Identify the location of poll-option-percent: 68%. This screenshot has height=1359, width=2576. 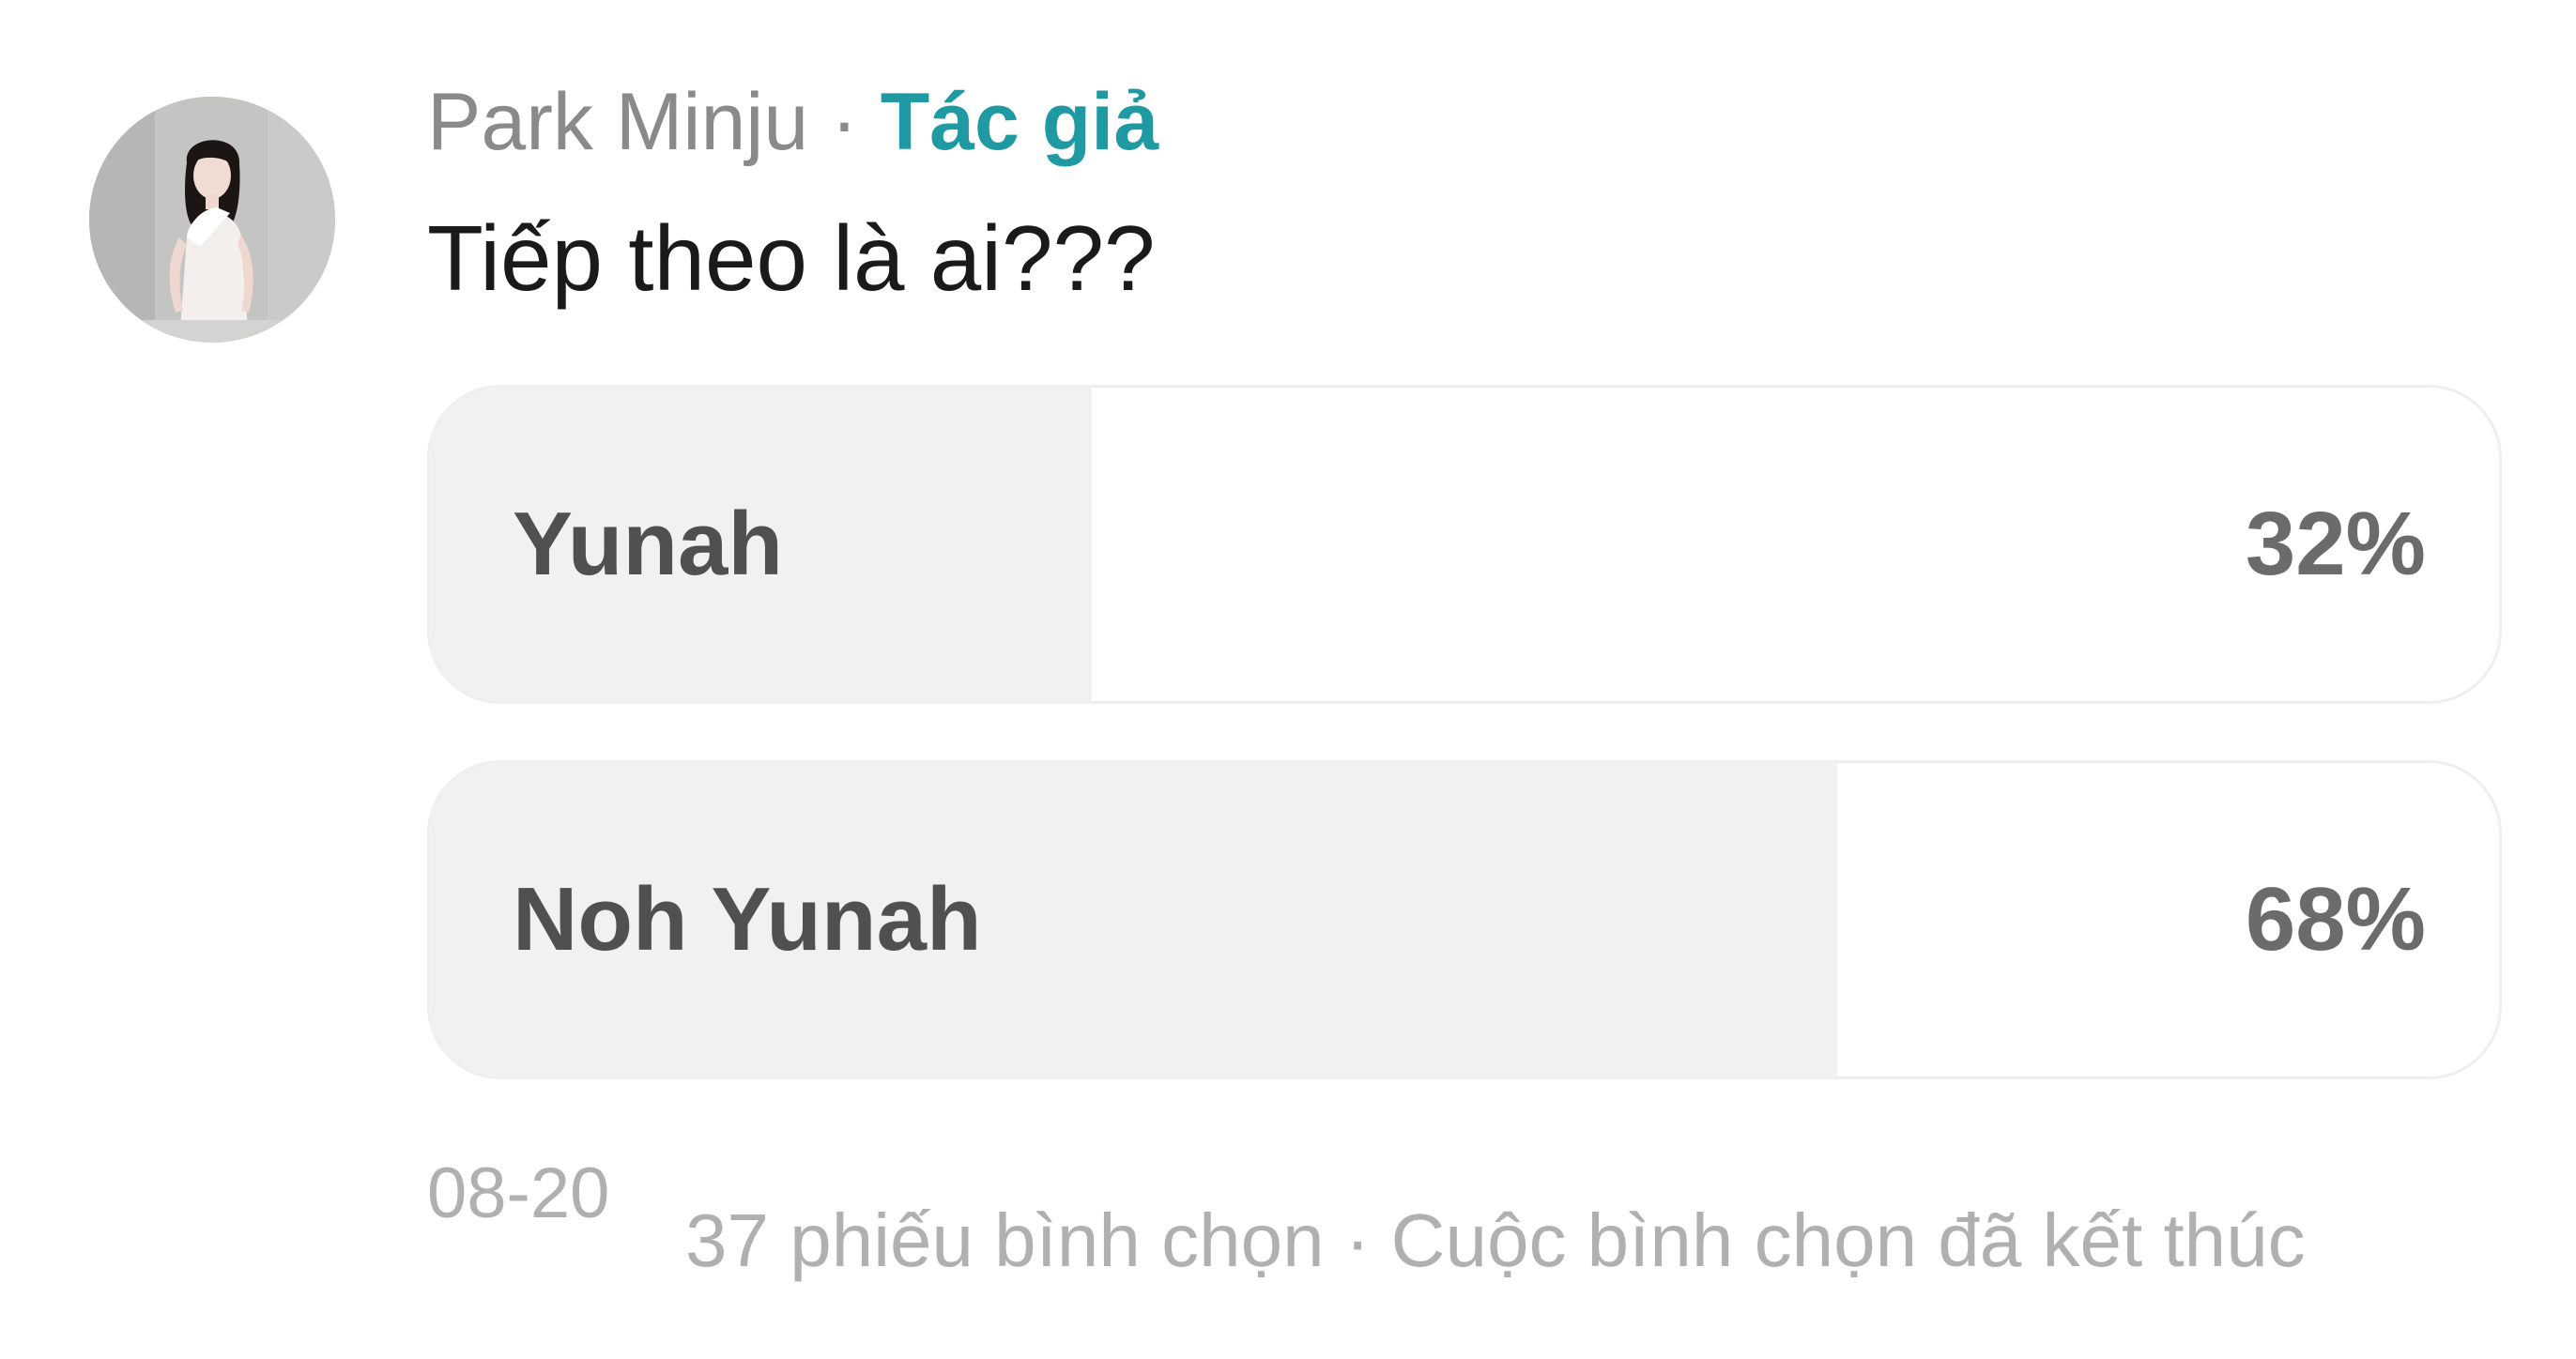
(2336, 919).